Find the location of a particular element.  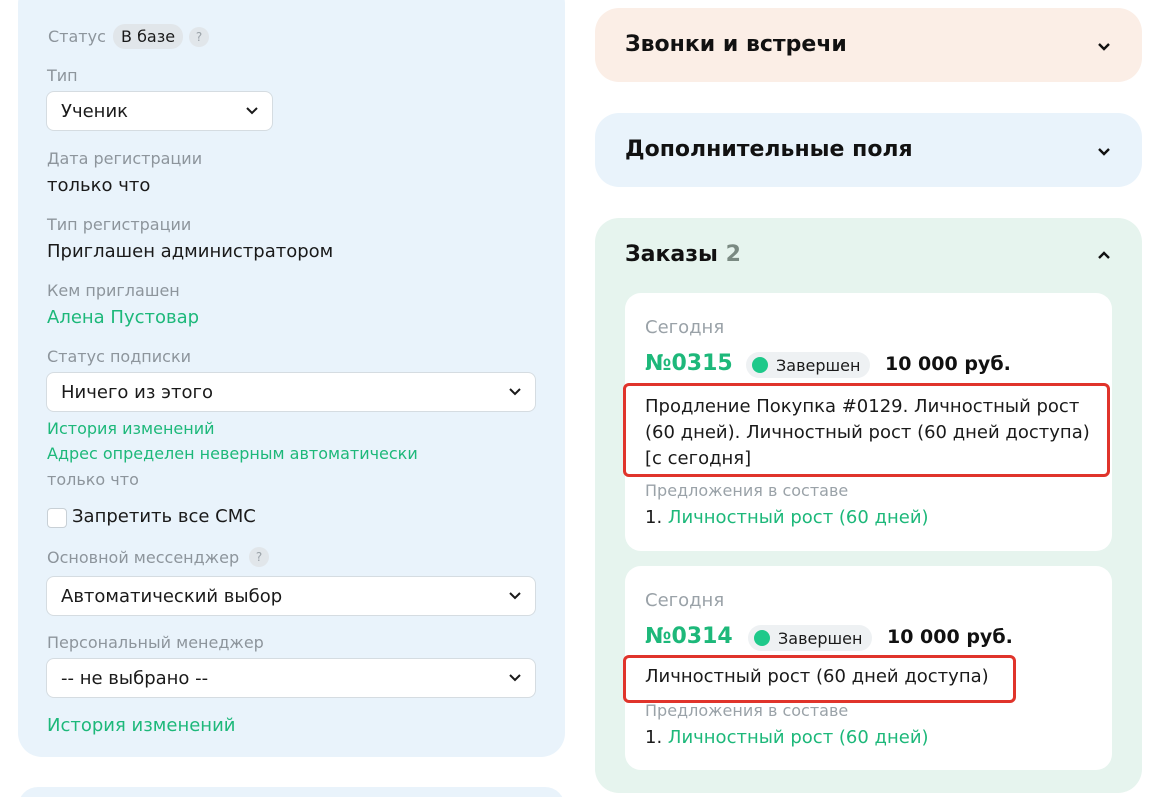

extra-fields-accordion: Дополнительные поля is located at coordinates (868, 150).